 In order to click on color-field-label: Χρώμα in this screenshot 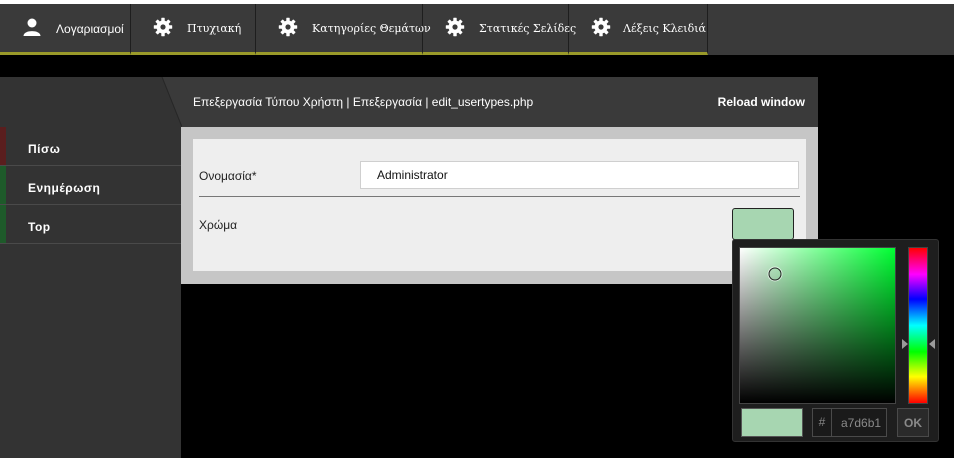, I will do `click(218, 225)`.